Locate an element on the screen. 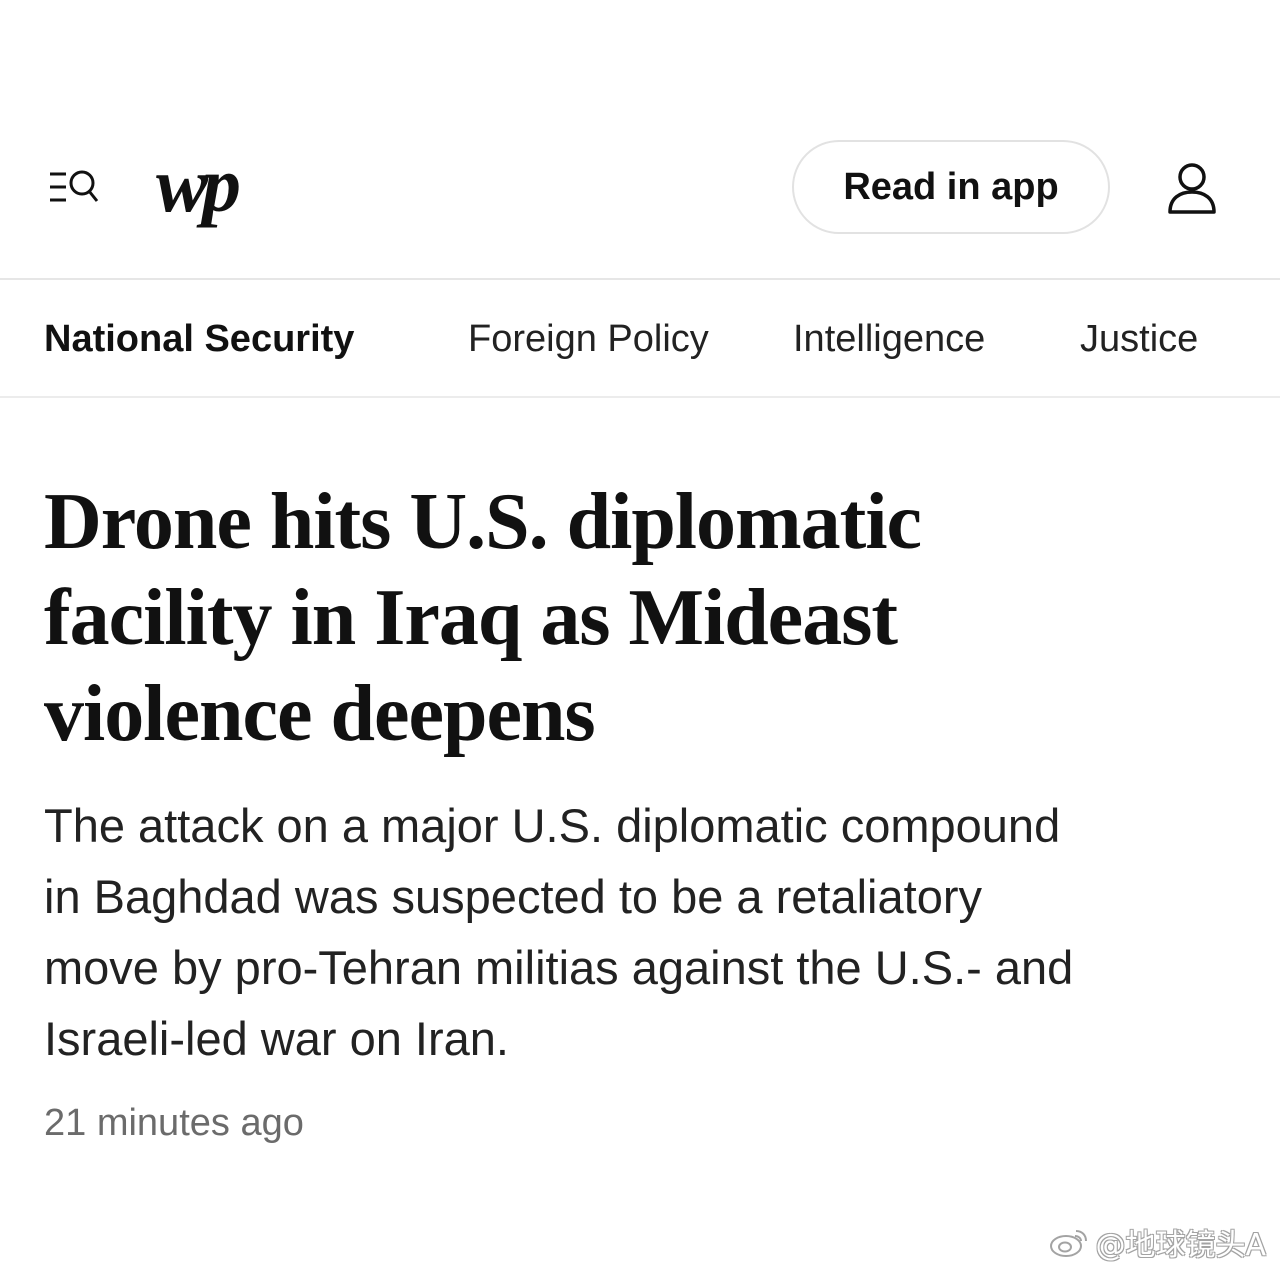 The image size is (1280, 1280). person-icon is located at coordinates (1192, 188).